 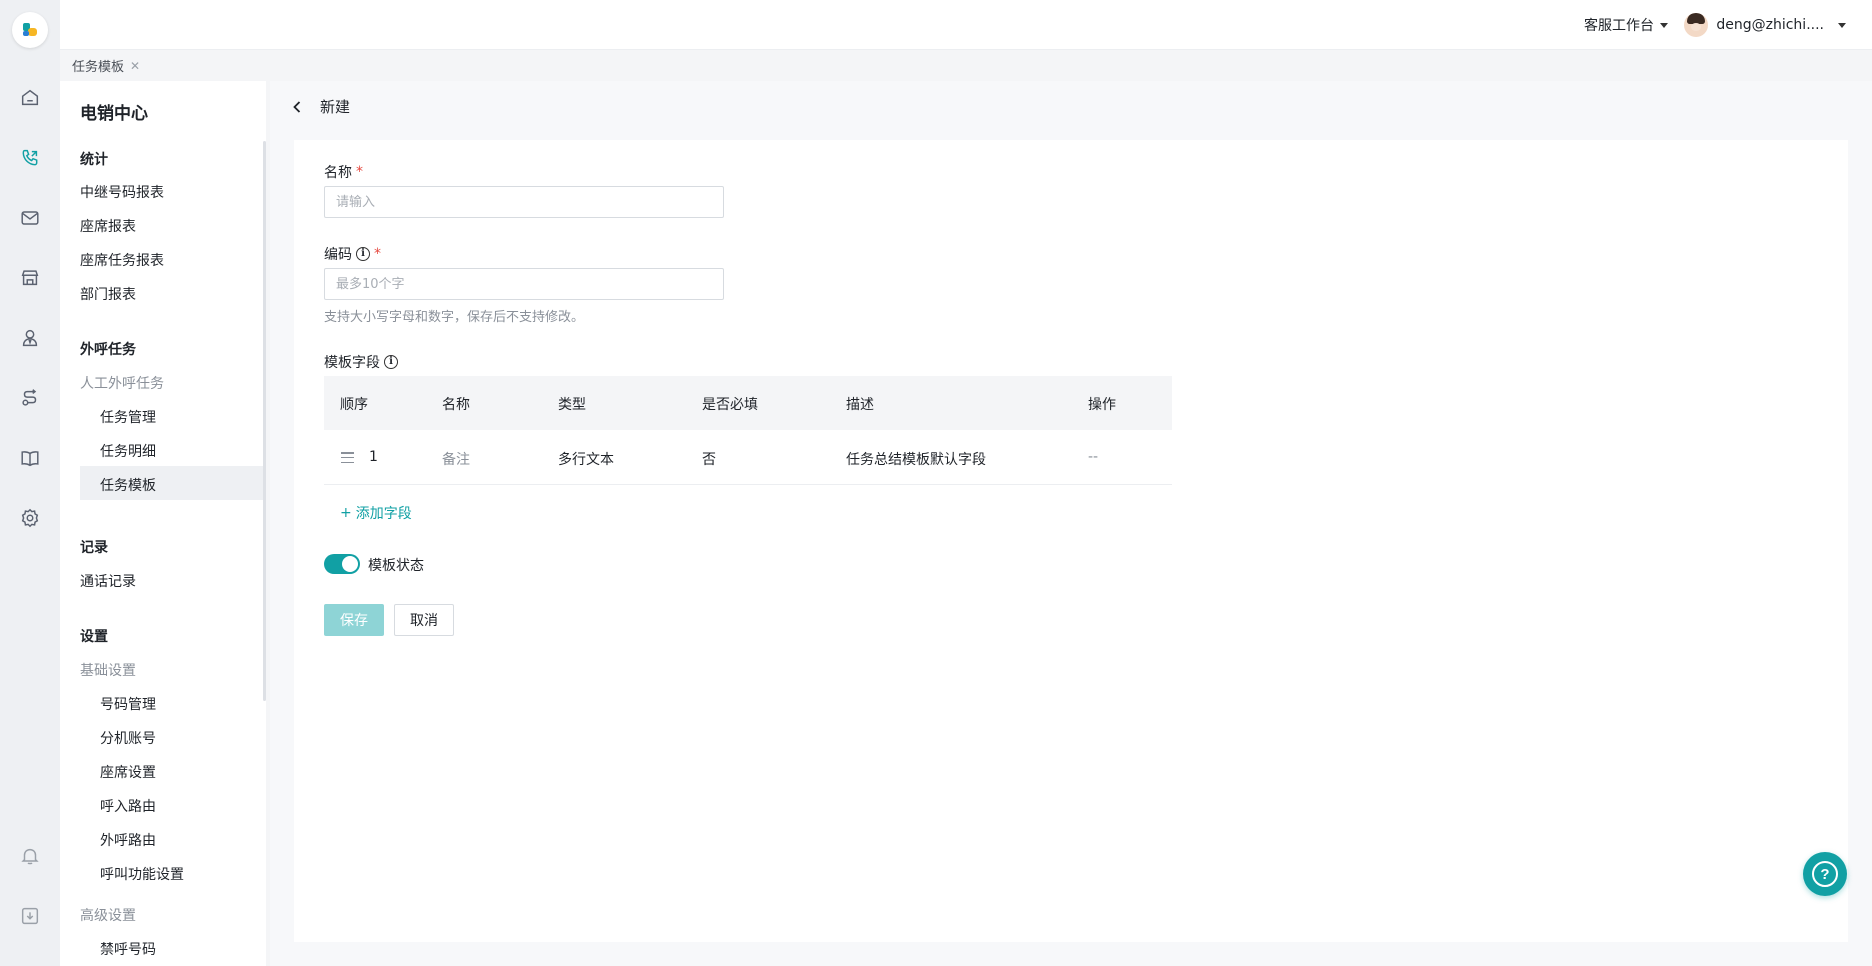 I want to click on store-icon, so click(x=30, y=278).